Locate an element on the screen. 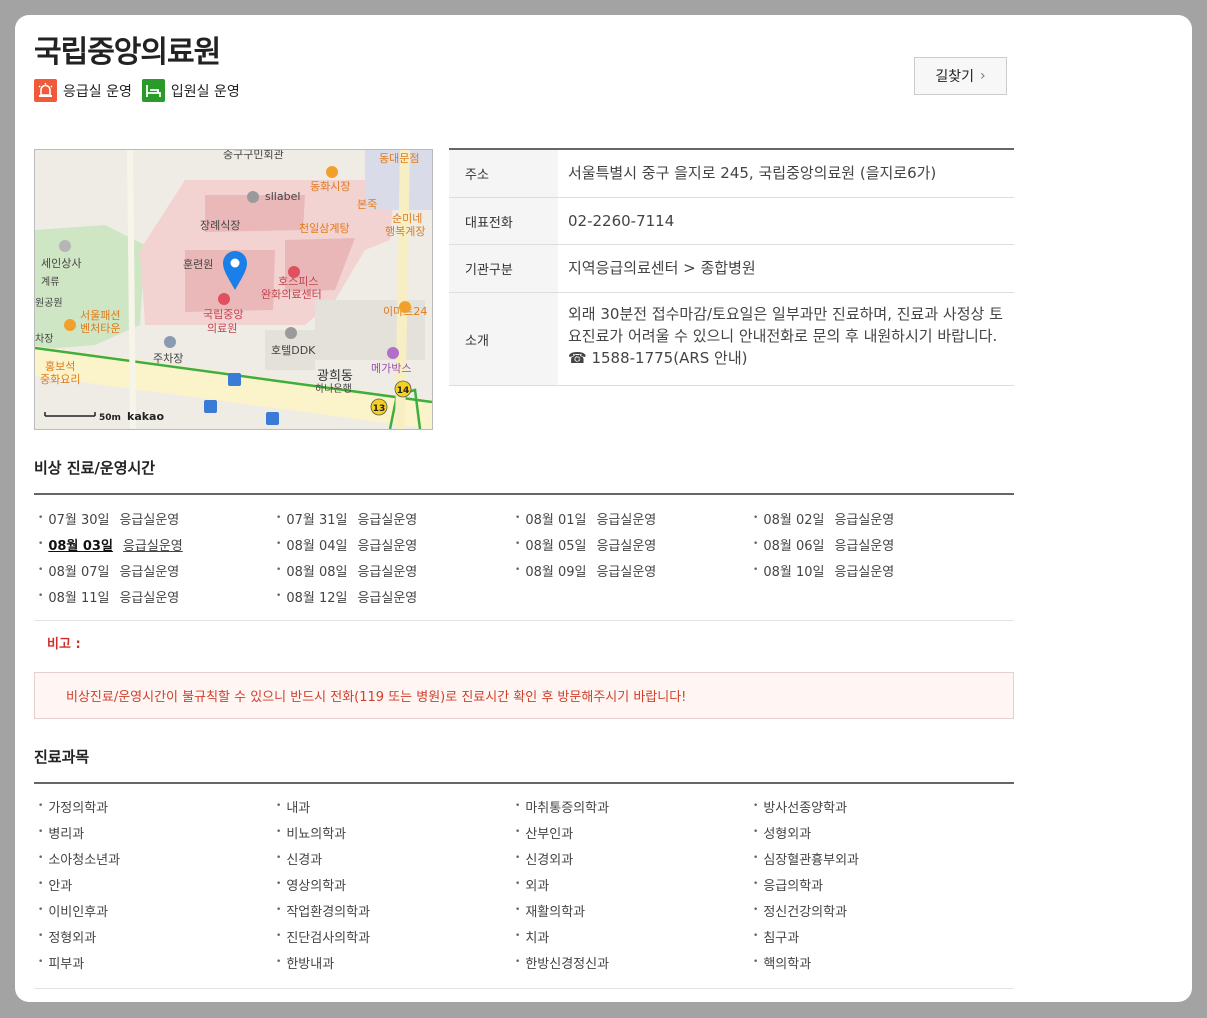  department-item: 작업환경의학과 is located at coordinates (391, 910).